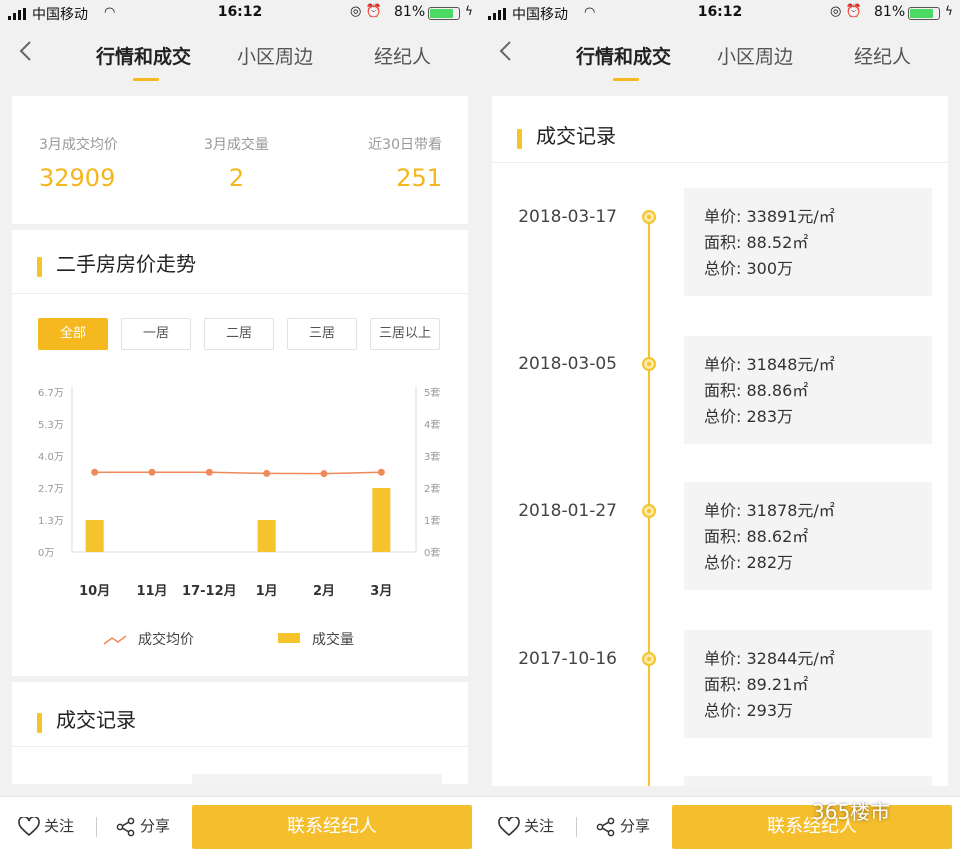 The width and height of the screenshot is (960, 853). Describe the element at coordinates (432, 520) in the screenshot. I see `y-right-tick-label: 1套` at that location.